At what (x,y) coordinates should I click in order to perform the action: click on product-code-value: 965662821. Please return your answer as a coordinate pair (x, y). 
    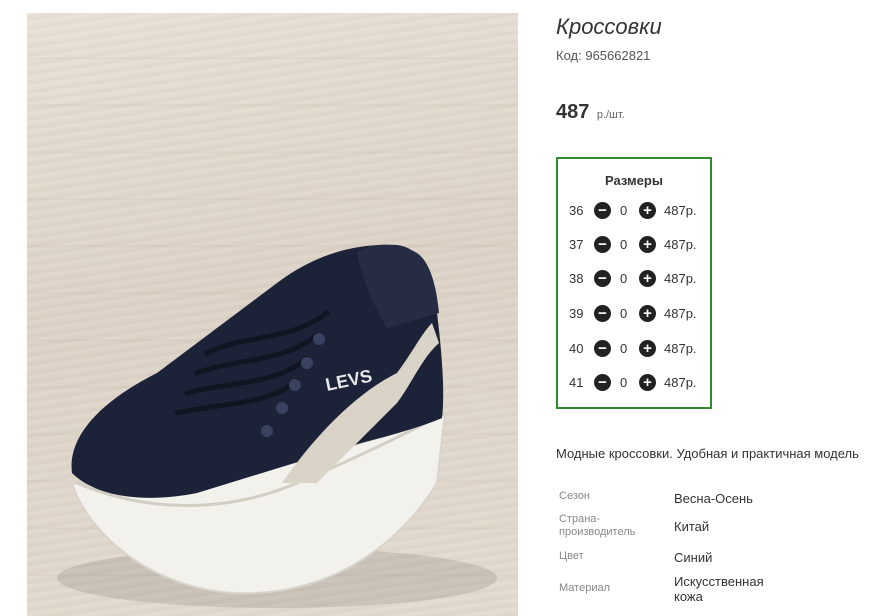
    Looking at the image, I should click on (618, 55).